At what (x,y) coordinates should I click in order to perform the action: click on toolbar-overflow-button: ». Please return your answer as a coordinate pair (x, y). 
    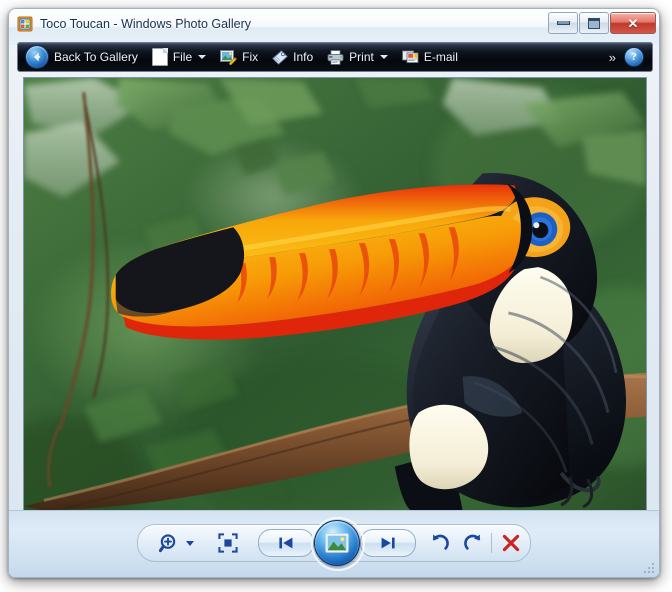
    Looking at the image, I should click on (612, 57).